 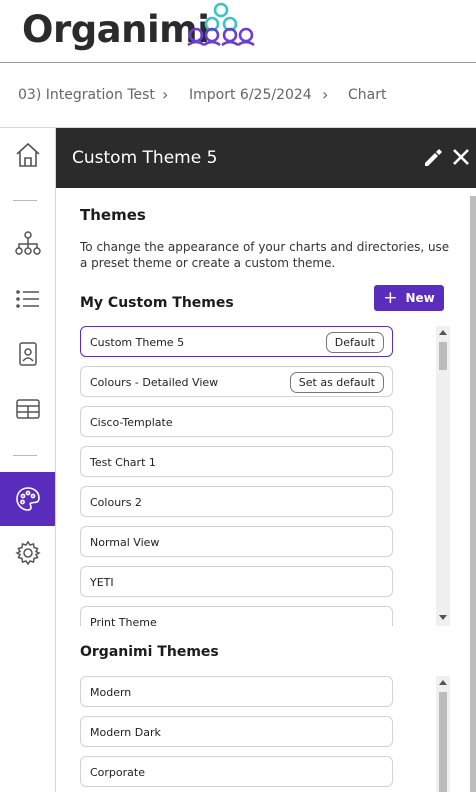 I want to click on custom-theme-row: YETI, so click(x=237, y=582).